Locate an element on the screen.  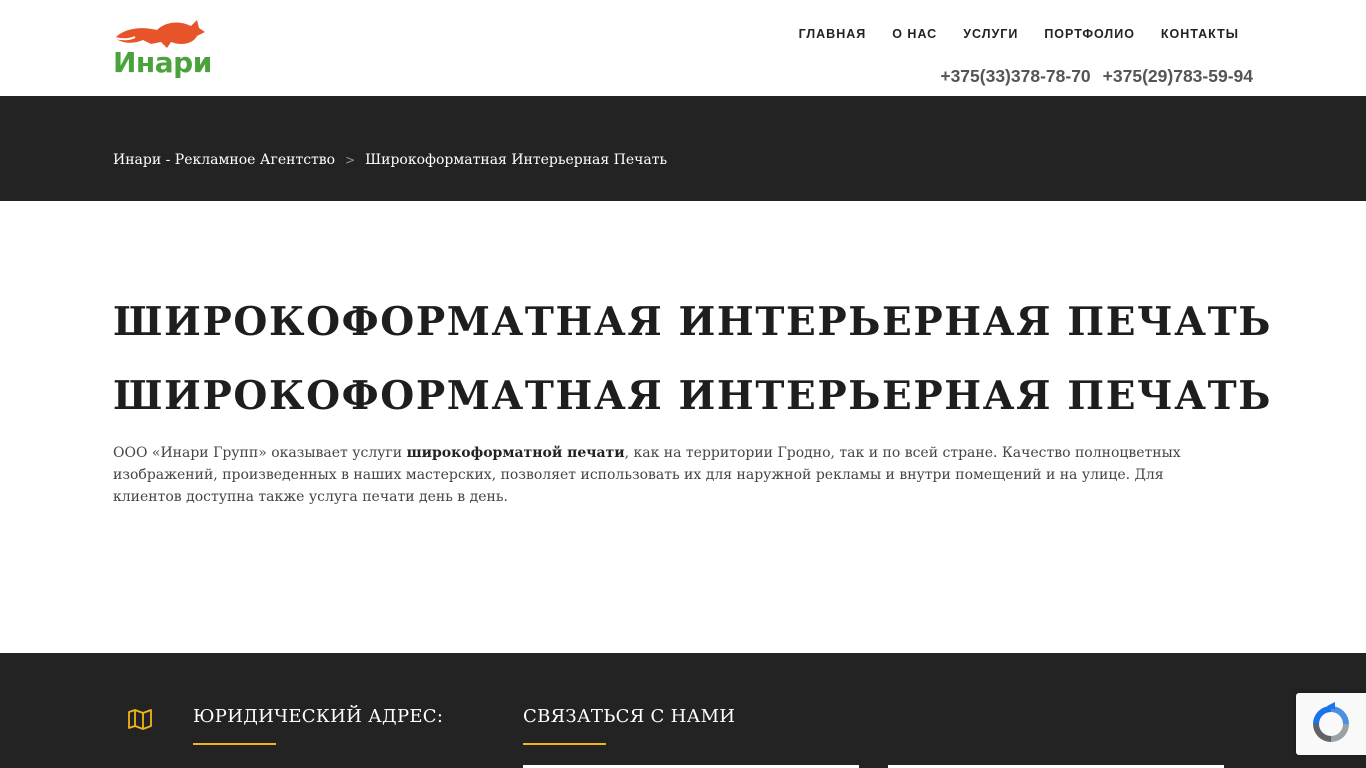
site-logo: Инари is located at coordinates (162, 47).